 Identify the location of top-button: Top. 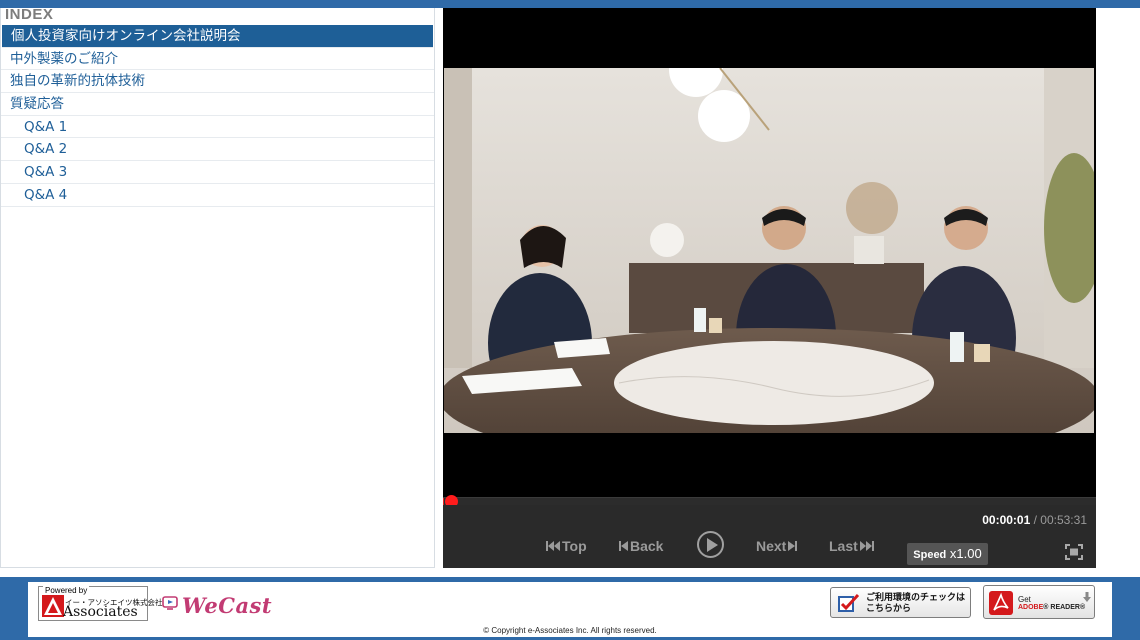
(566, 546).